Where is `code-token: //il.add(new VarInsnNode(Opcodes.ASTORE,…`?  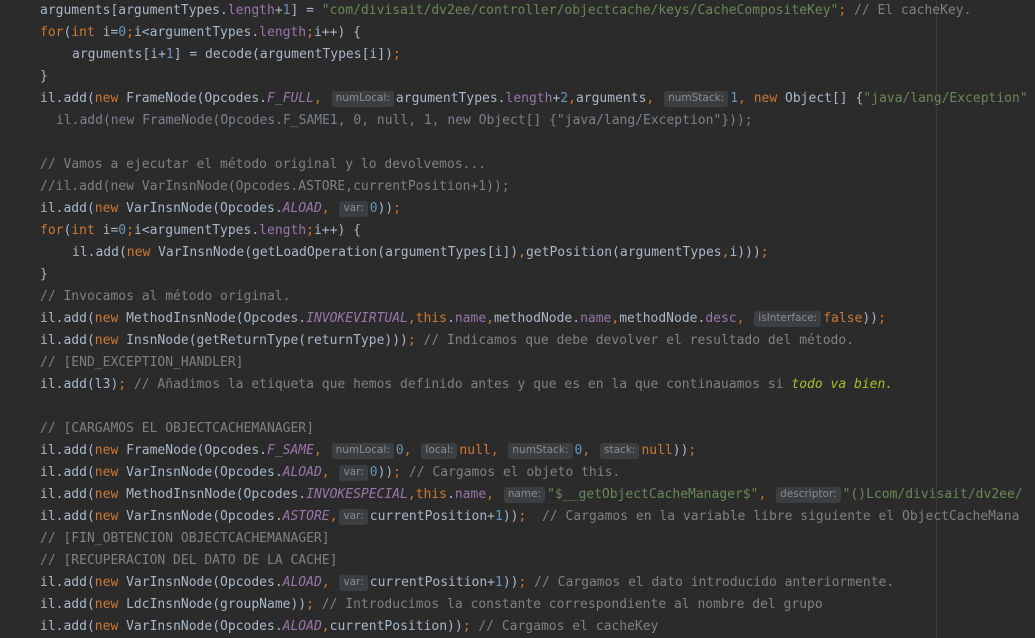
code-token: //il.add(new VarInsnNode(Opcodes.ASTORE,… is located at coordinates (275, 186).